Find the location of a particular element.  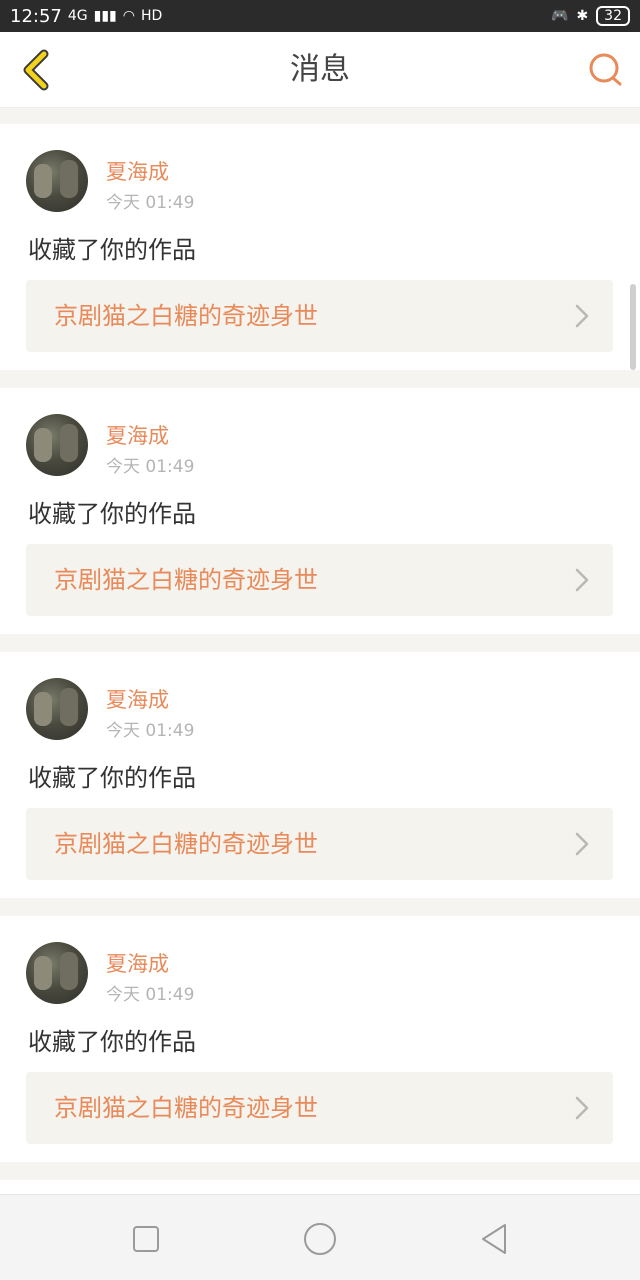

notification-card-partial is located at coordinates (320, 1187).